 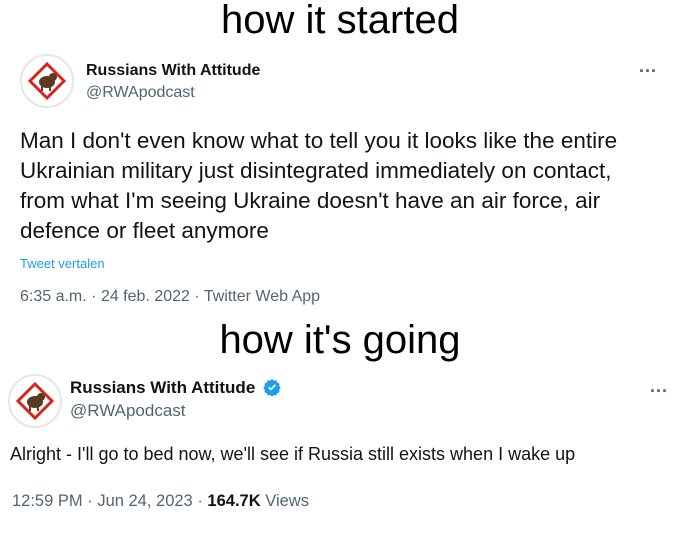 What do you see at coordinates (53, 296) in the screenshot?
I see `tweet-time: 6:35 a.m.` at bounding box center [53, 296].